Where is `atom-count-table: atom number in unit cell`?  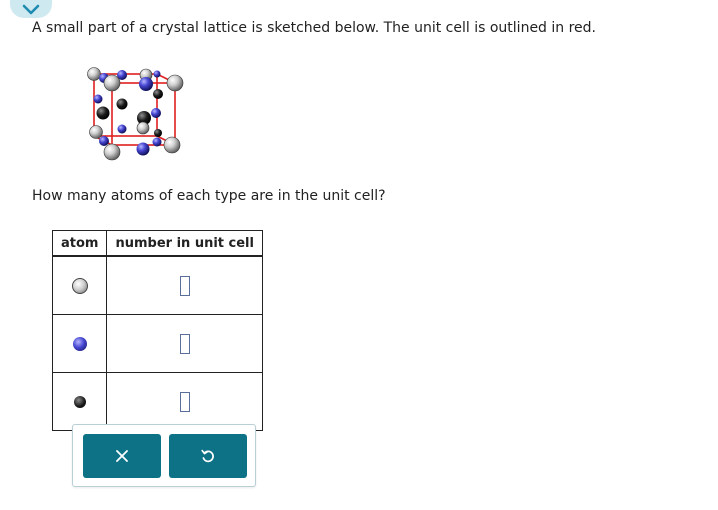
atom-count-table: atom number in unit cell is located at coordinates (157, 330).